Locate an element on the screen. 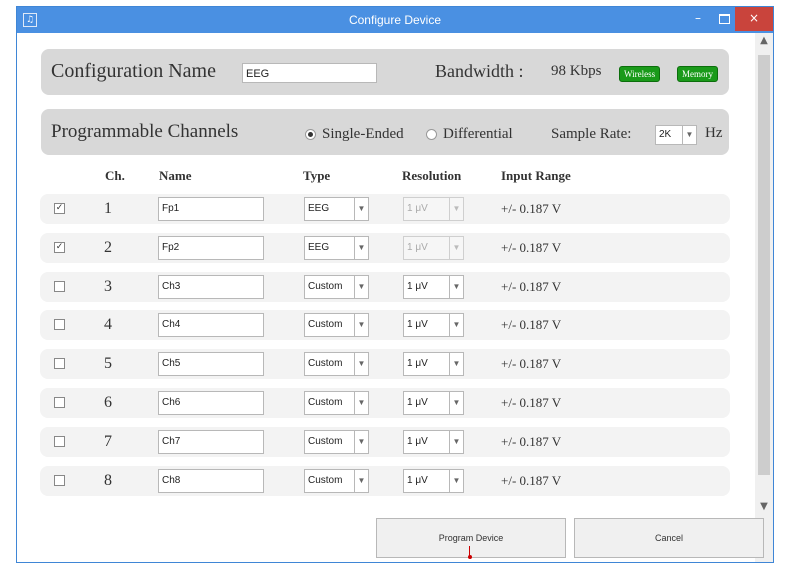  wireless-badge: Wireless is located at coordinates (640, 74).